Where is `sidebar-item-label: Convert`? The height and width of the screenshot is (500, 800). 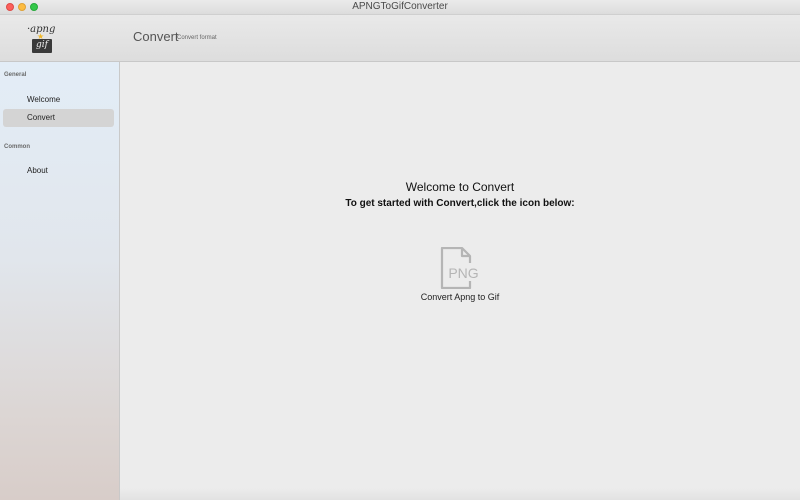 sidebar-item-label: Convert is located at coordinates (41, 117).